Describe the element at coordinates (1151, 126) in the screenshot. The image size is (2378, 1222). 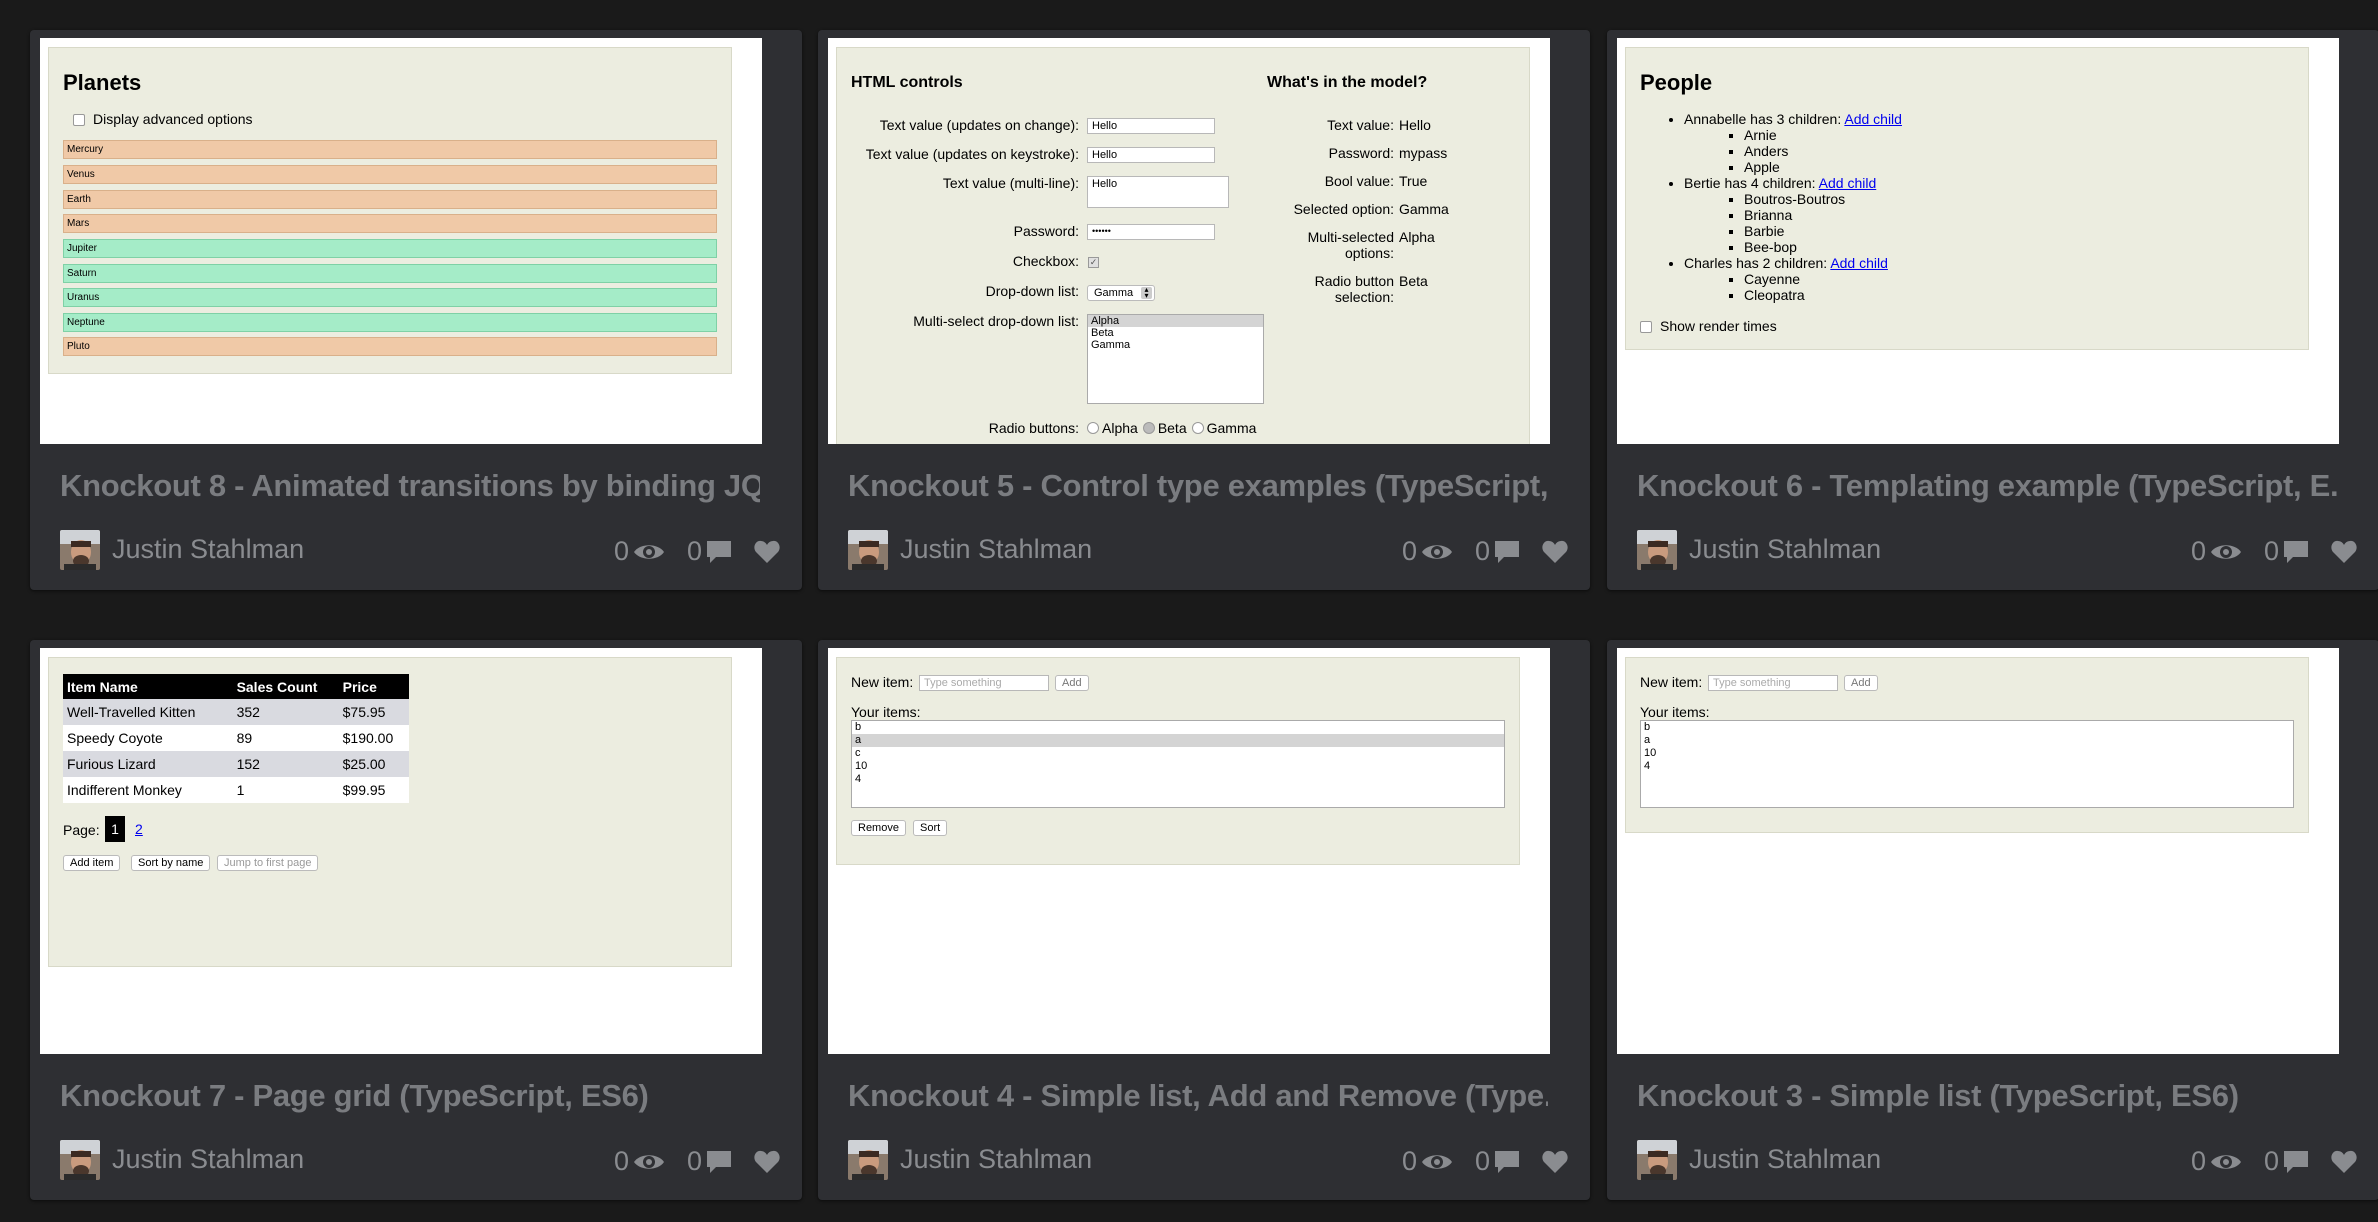
I see `text-change-input: Hello` at that location.